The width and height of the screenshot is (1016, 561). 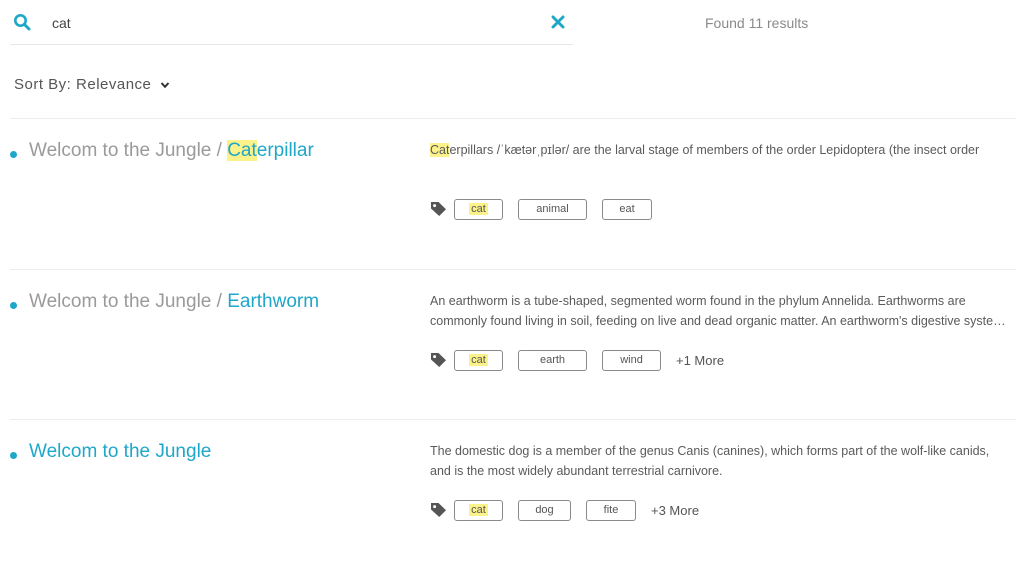 What do you see at coordinates (631, 360) in the screenshot?
I see `tag-chip: wind` at bounding box center [631, 360].